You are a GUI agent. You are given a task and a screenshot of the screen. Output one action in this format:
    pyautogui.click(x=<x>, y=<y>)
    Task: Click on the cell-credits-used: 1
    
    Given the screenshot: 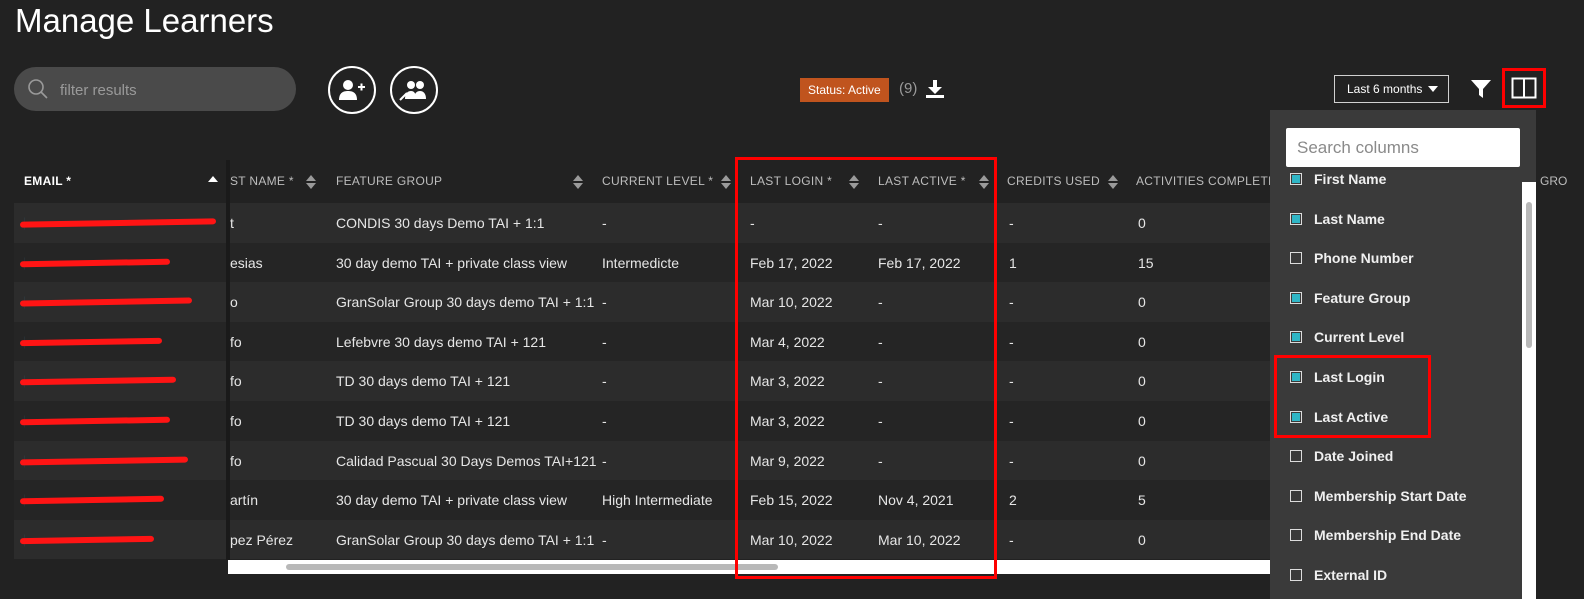 What is the action you would take?
    pyautogui.click(x=1013, y=262)
    